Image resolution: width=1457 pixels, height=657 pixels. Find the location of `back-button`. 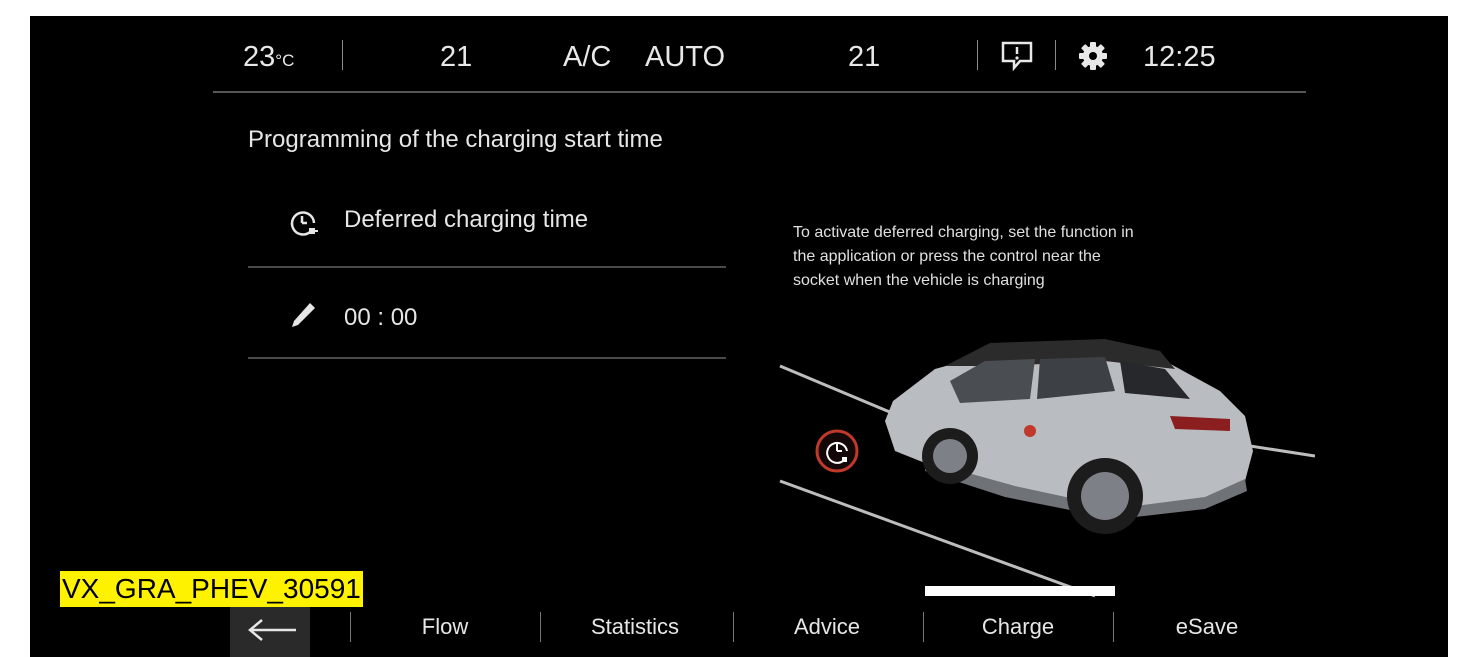

back-button is located at coordinates (270, 631).